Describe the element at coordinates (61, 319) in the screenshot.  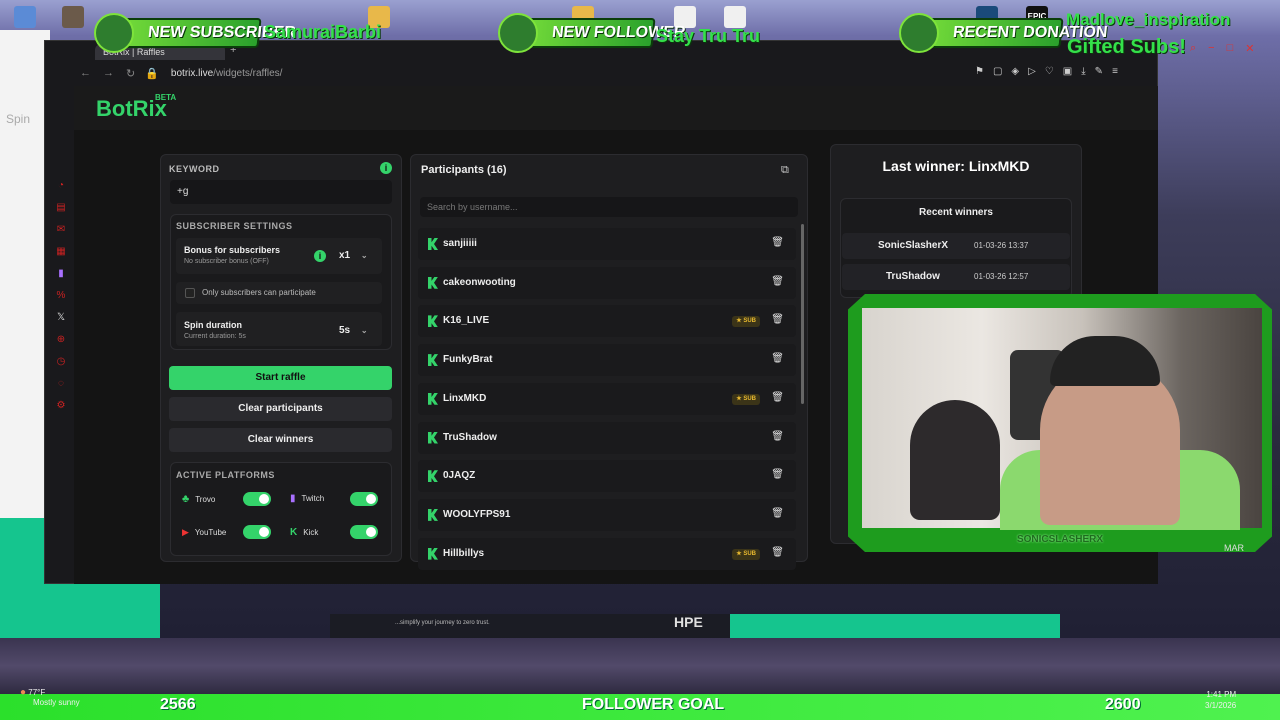
I see `nav-x-icon: 𝕏` at that location.